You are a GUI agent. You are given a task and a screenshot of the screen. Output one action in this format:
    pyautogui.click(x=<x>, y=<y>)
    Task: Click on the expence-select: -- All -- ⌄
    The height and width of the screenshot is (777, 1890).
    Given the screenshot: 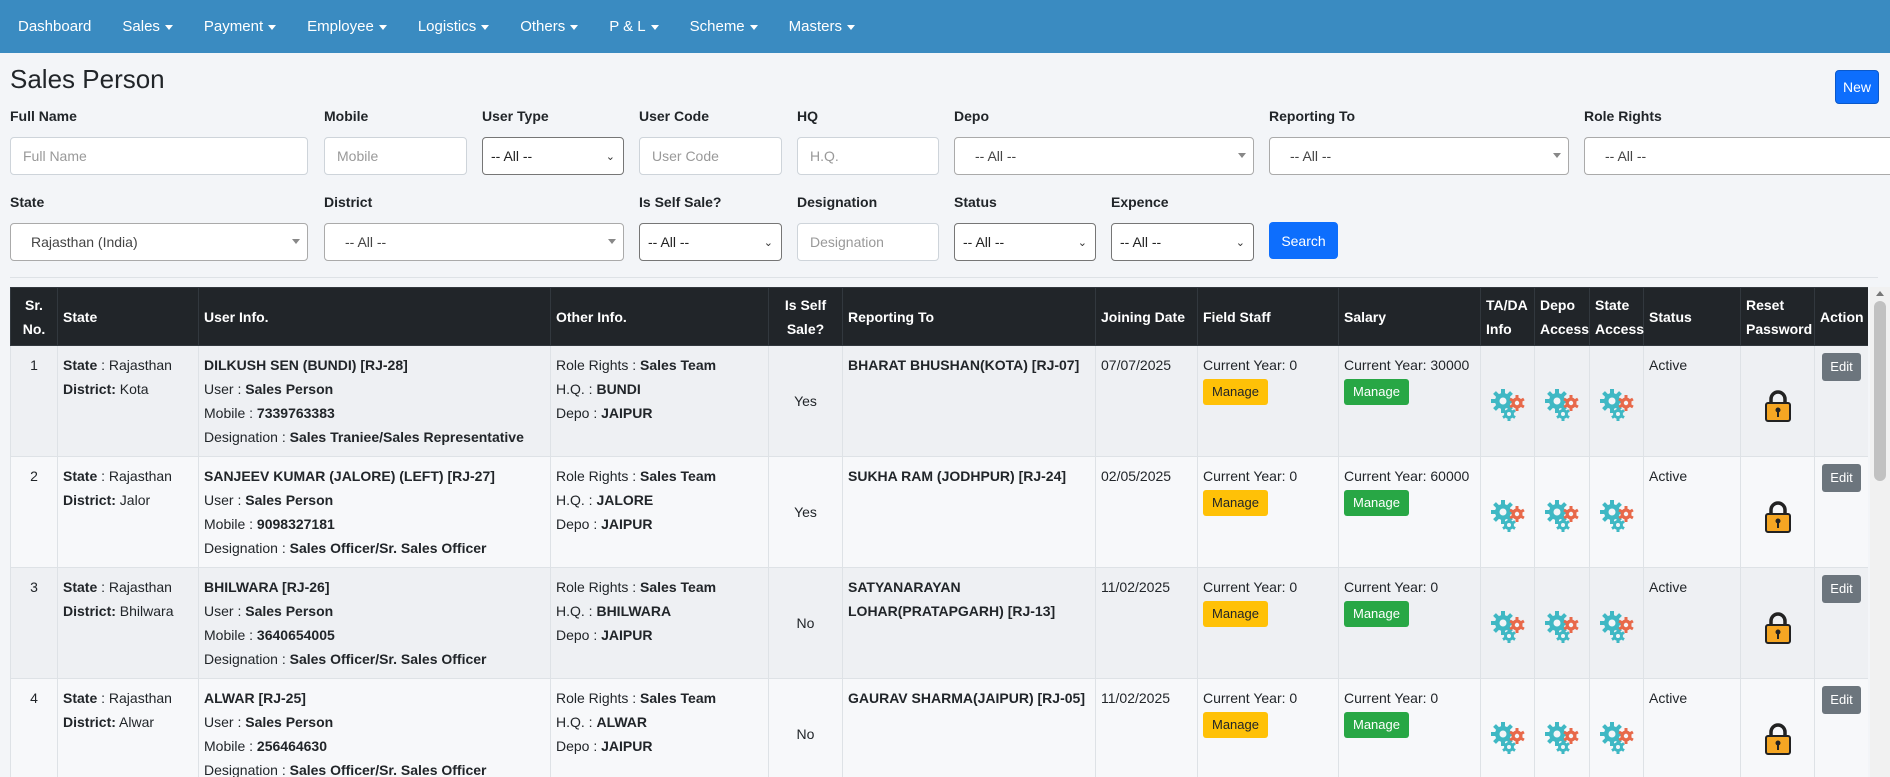 What is the action you would take?
    pyautogui.click(x=1182, y=242)
    